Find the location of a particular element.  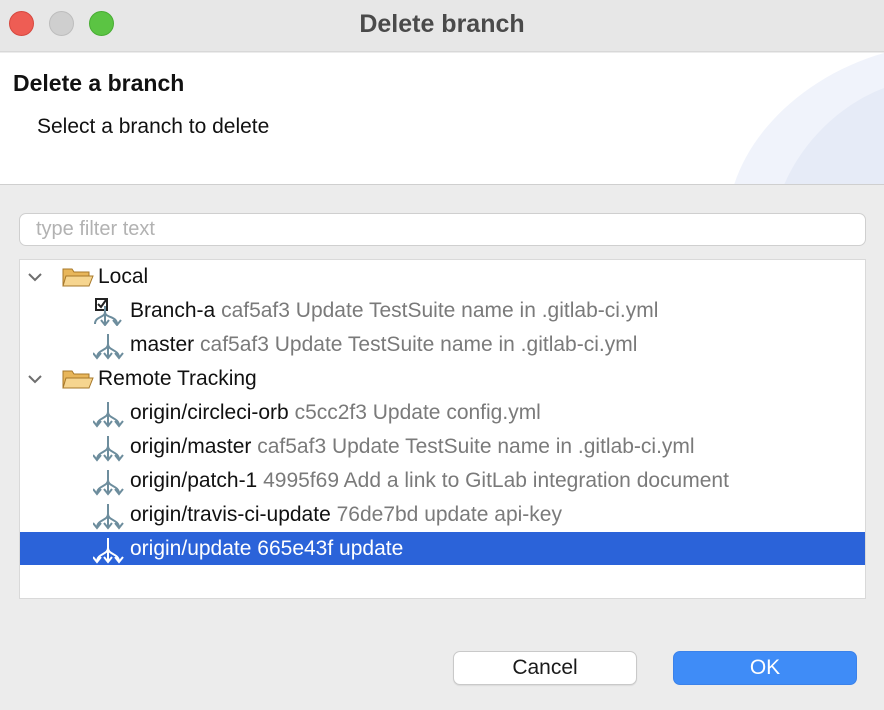

ok-button: OK is located at coordinates (765, 668).